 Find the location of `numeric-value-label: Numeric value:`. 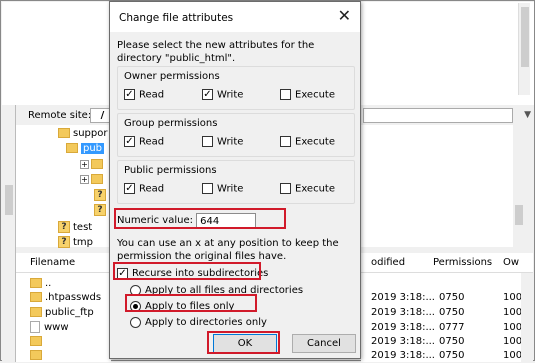

numeric-value-label: Numeric value: is located at coordinates (155, 220).